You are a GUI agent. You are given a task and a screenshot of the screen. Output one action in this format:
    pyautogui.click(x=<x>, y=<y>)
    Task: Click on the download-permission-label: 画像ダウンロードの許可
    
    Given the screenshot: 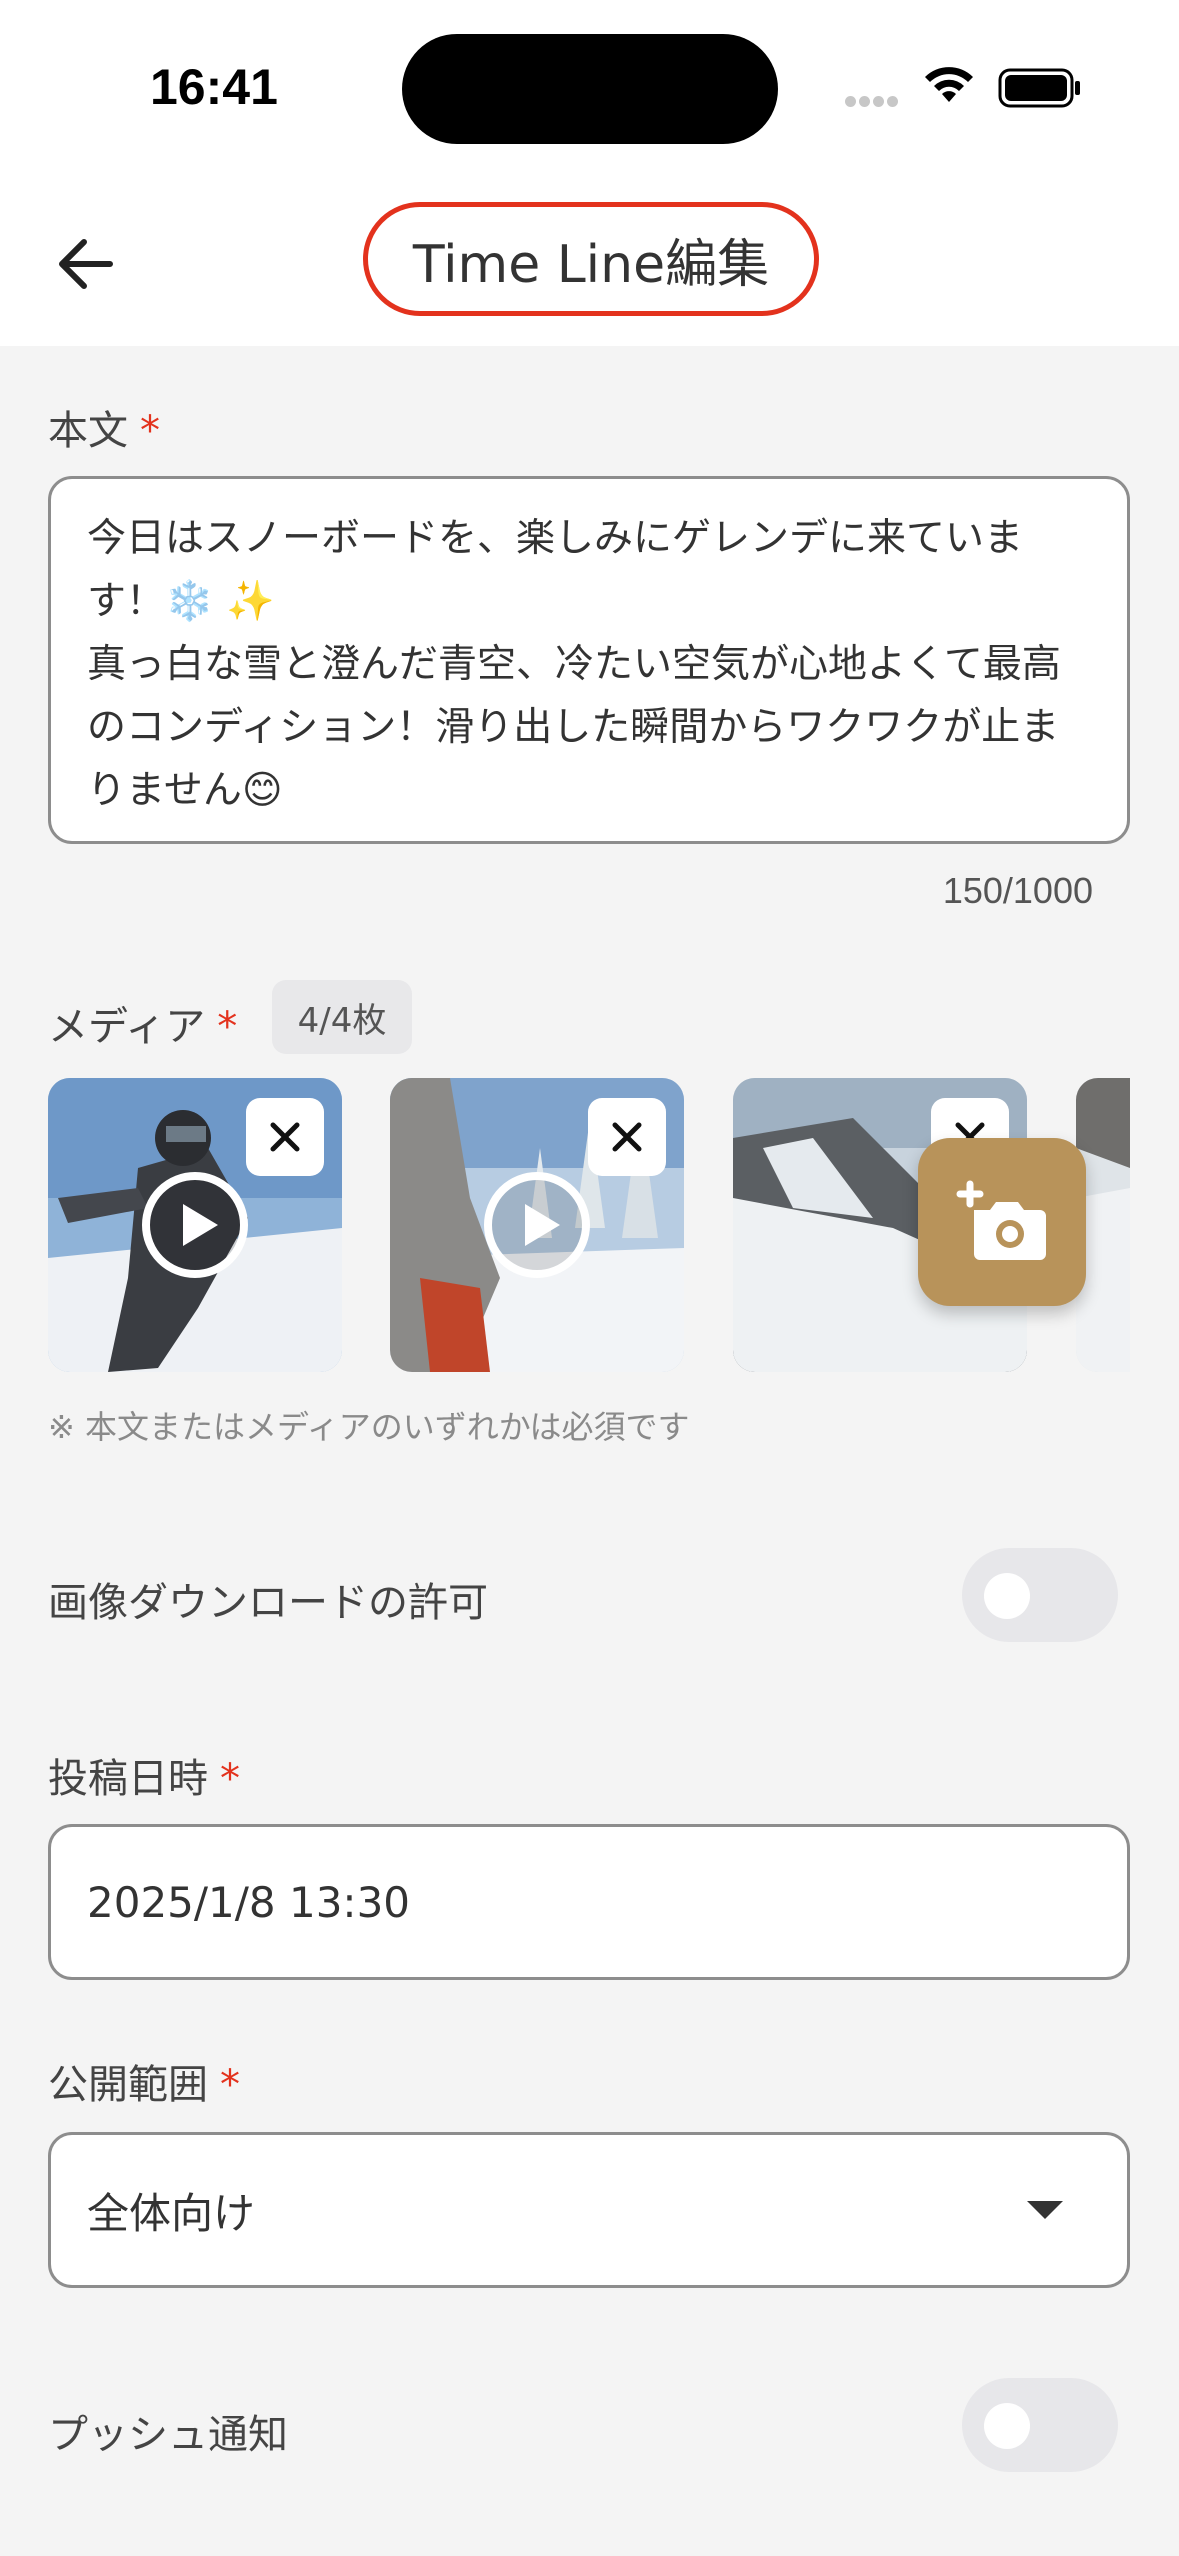 What is the action you would take?
    pyautogui.click(x=268, y=1603)
    